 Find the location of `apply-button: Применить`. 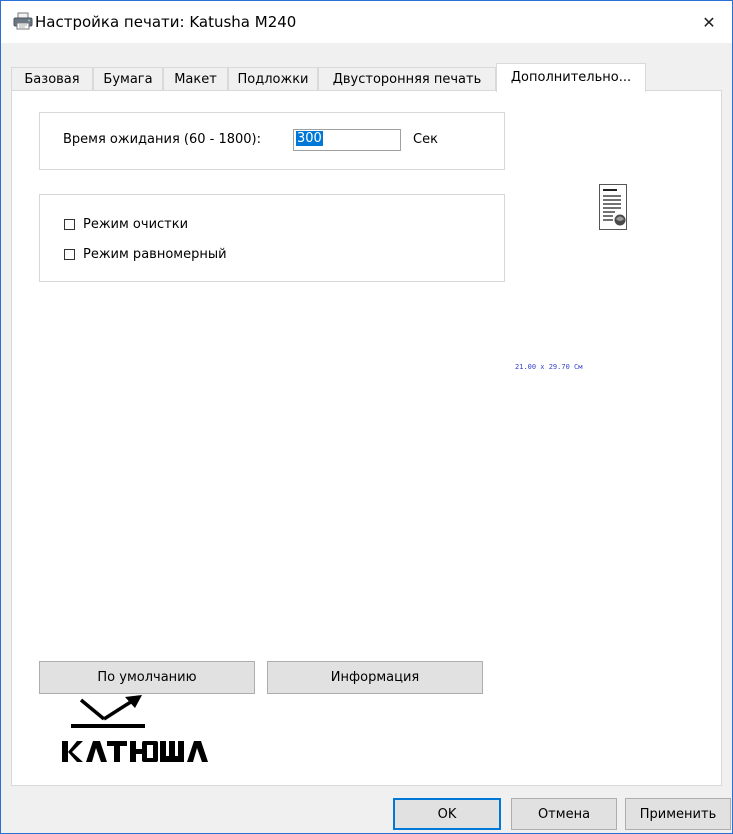

apply-button: Применить is located at coordinates (678, 814).